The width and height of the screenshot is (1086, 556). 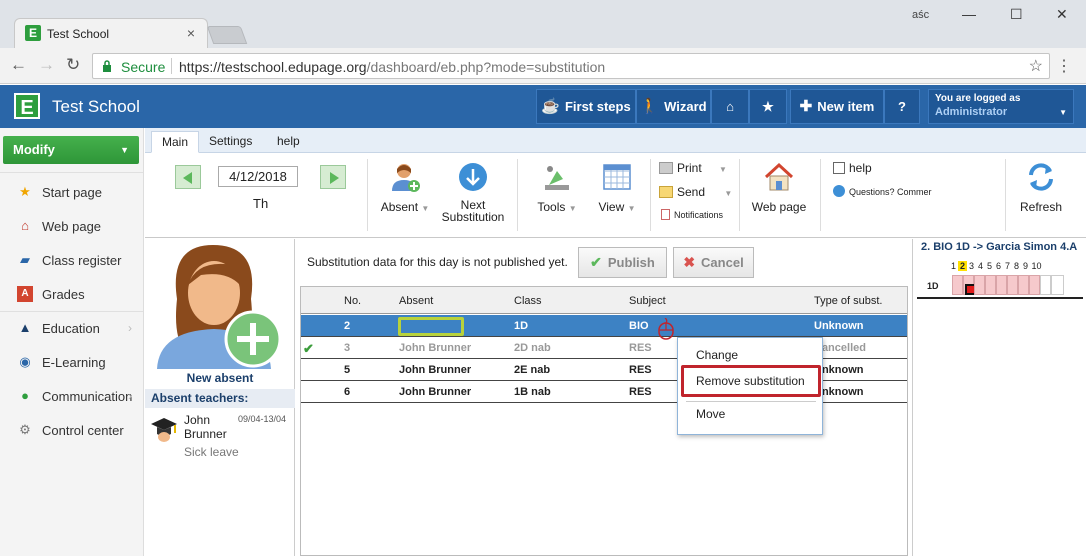 What do you see at coordinates (25, 327) in the screenshot?
I see `graduation-cap-icon: ▲` at bounding box center [25, 327].